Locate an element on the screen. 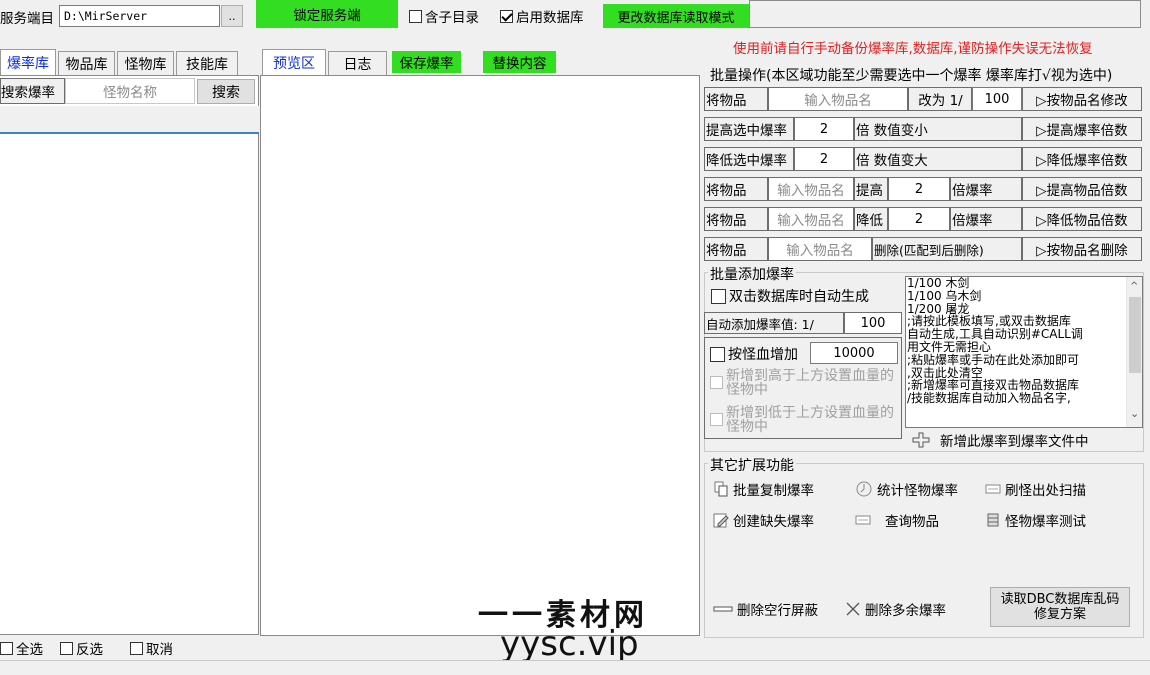 The height and width of the screenshot is (675, 1150). auto-rate-input: 100 is located at coordinates (873, 323).